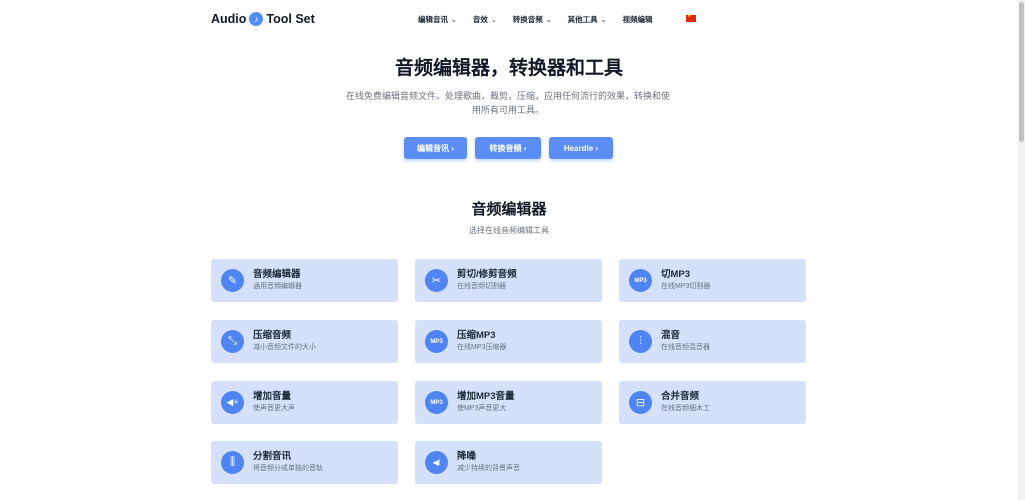  What do you see at coordinates (712, 280) in the screenshot?
I see `tool-card-cut-mp3: MP3 切MP3 在线MP3切割器` at bounding box center [712, 280].